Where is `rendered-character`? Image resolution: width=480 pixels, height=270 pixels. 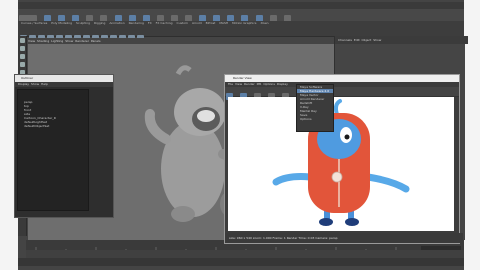
rendered-character is located at coordinates (341, 162).